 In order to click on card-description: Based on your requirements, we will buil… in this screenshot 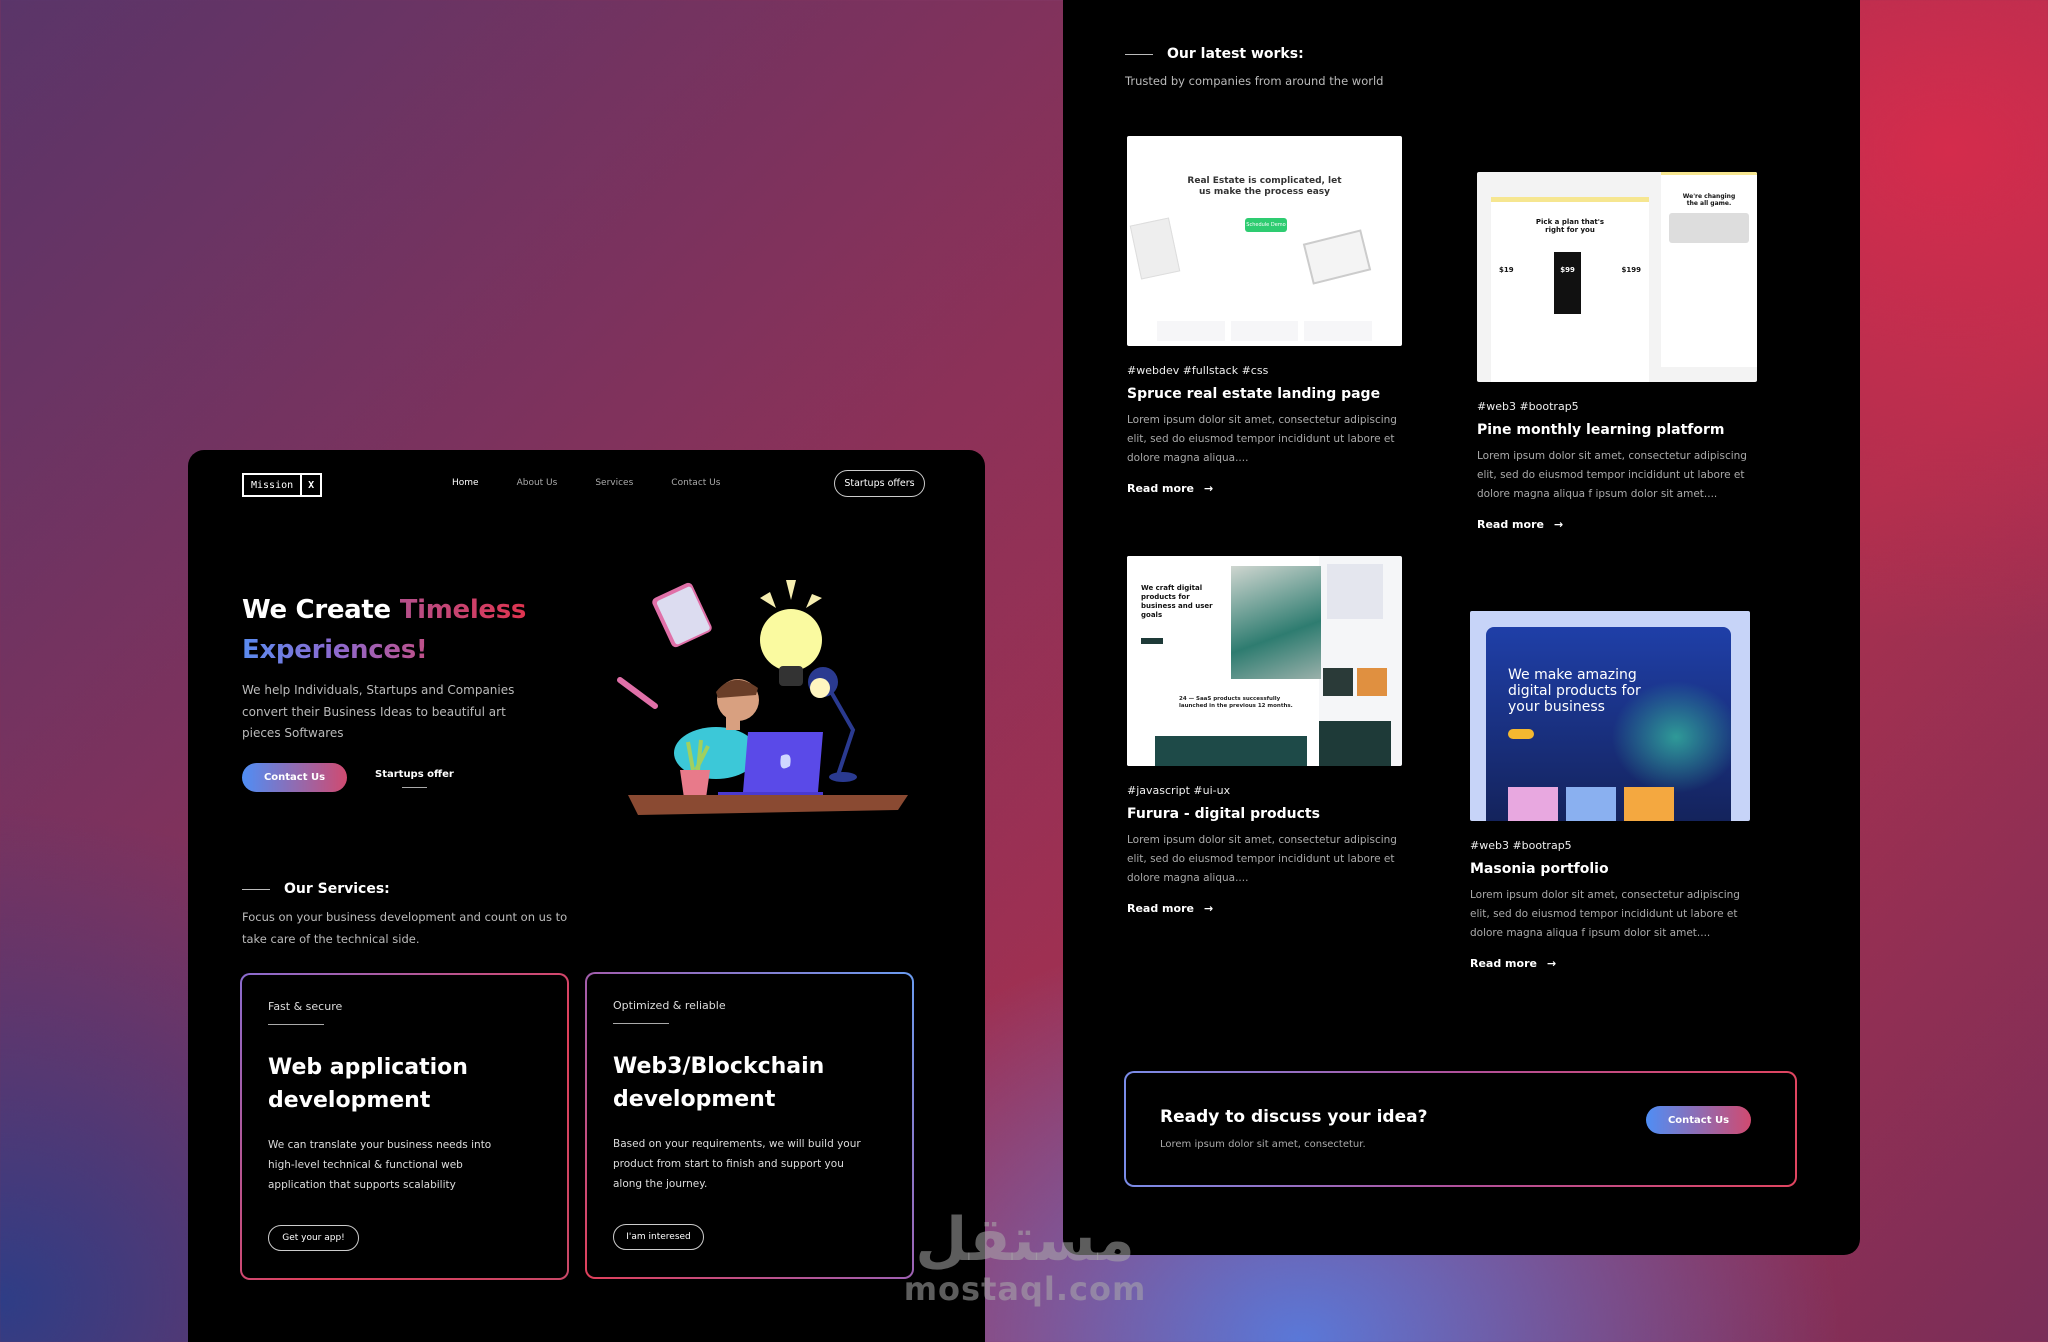, I will do `click(737, 1164)`.